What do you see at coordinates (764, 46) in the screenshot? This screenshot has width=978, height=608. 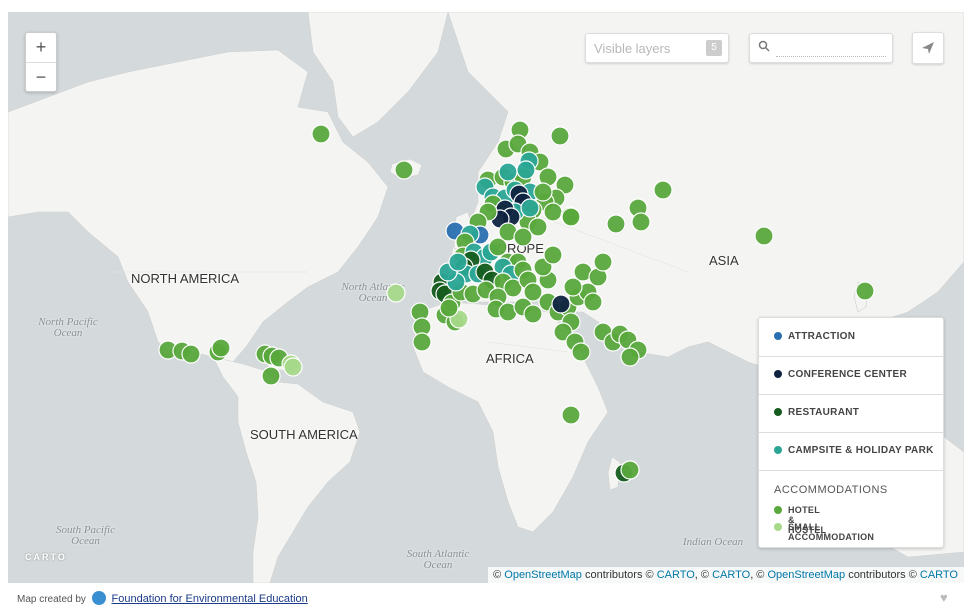 I see `search-icon` at bounding box center [764, 46].